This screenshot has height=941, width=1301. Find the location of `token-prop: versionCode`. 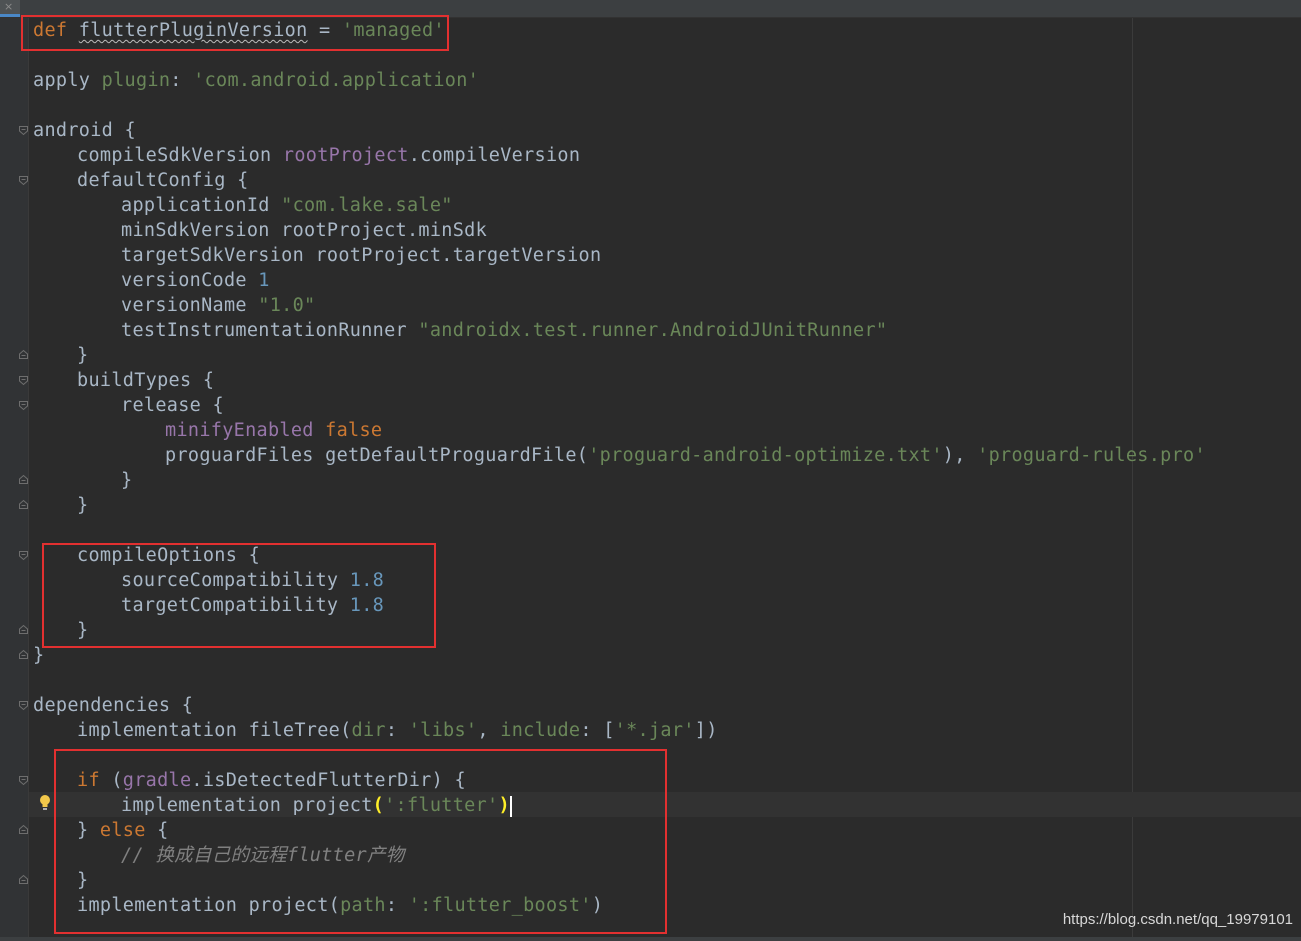

token-prop: versionCode is located at coordinates (190, 280).